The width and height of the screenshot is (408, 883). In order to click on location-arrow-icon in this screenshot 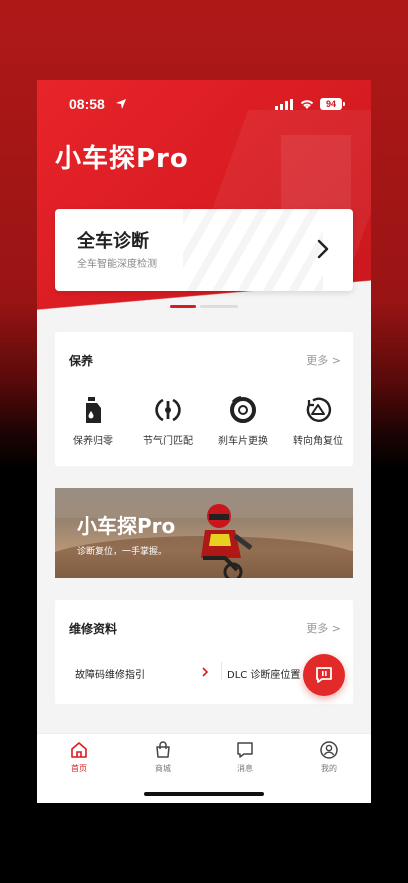, I will do `click(121, 104)`.